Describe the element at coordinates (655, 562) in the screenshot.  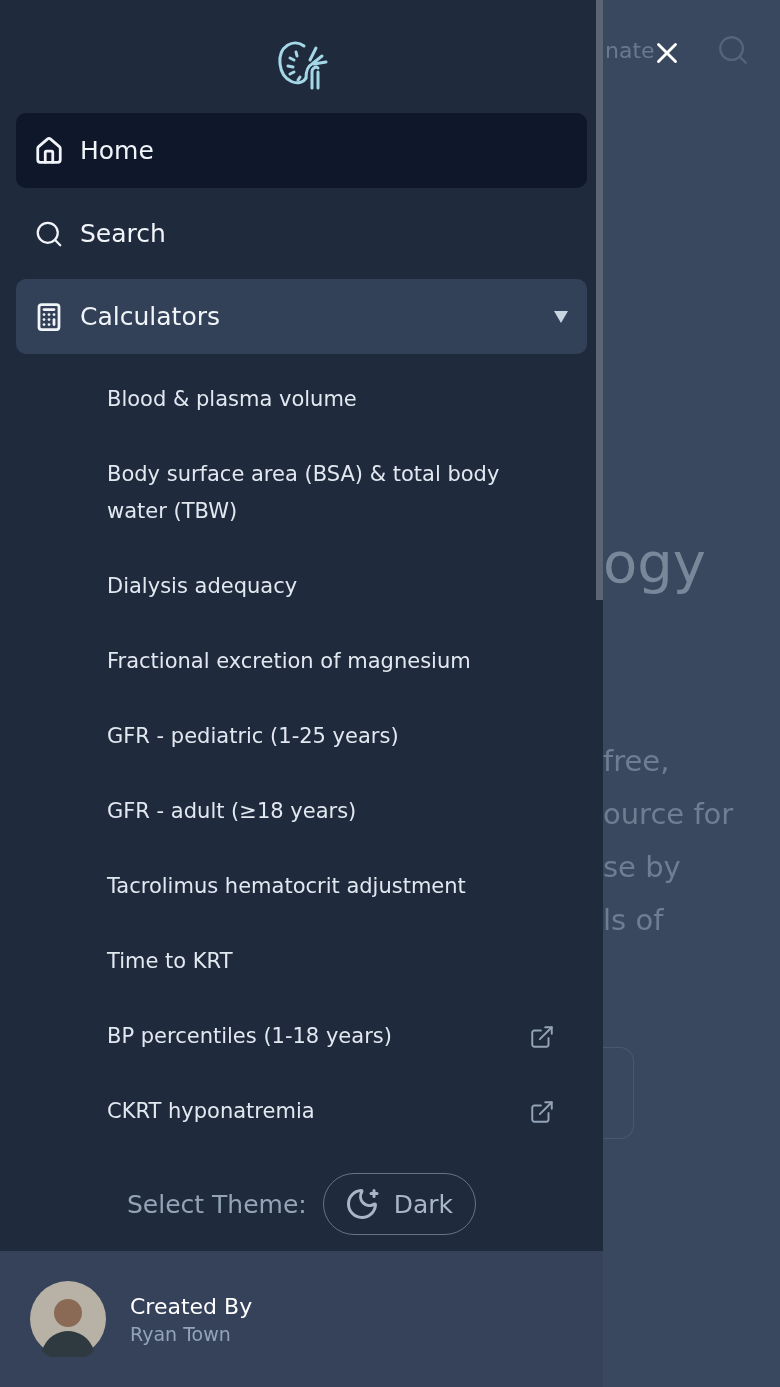
I see `background-heading: ogy` at that location.